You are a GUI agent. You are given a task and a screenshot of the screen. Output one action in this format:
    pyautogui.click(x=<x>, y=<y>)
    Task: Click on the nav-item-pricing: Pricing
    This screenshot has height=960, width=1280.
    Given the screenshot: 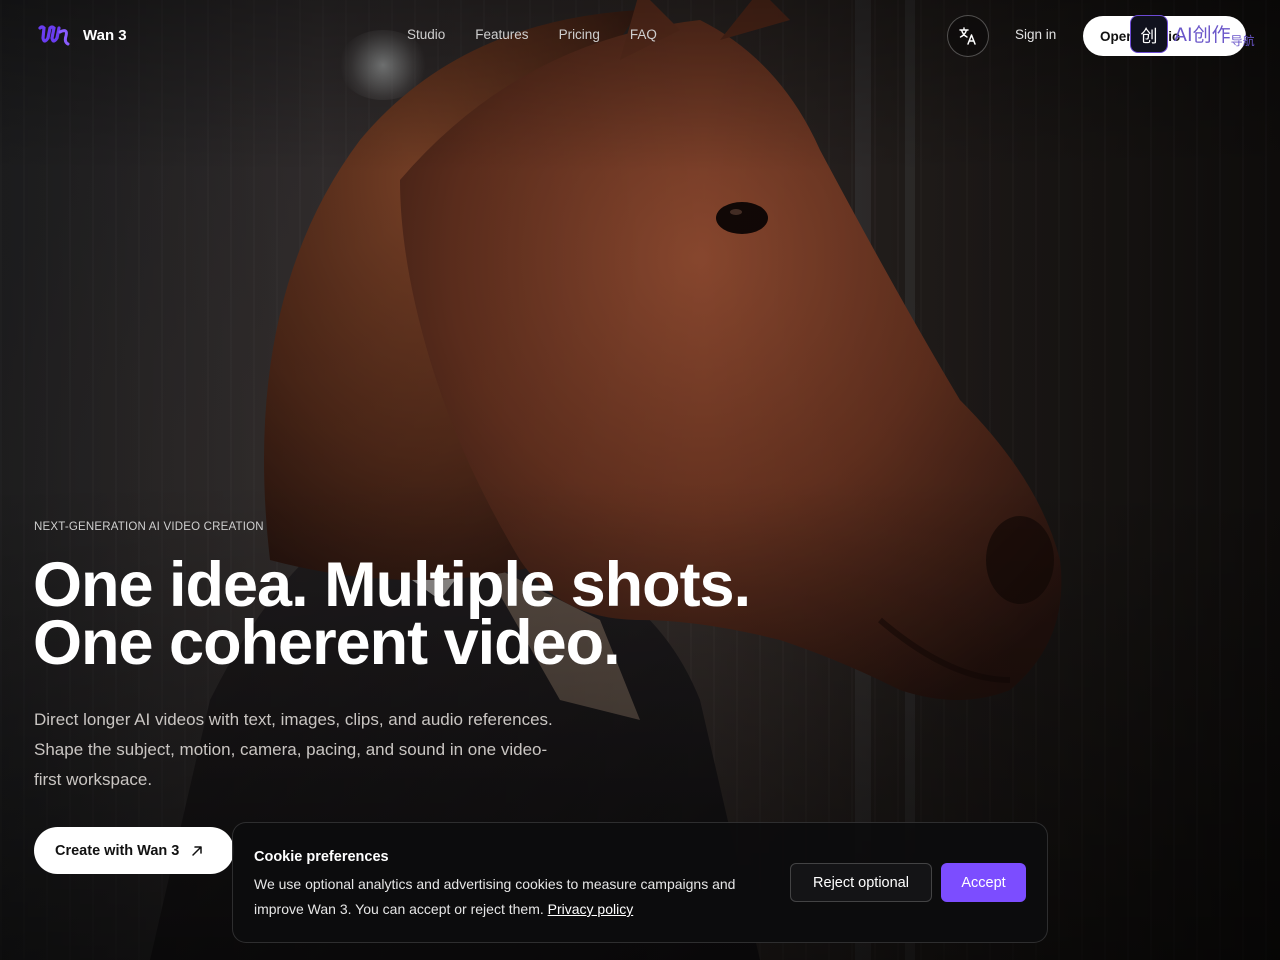 What is the action you would take?
    pyautogui.click(x=579, y=34)
    